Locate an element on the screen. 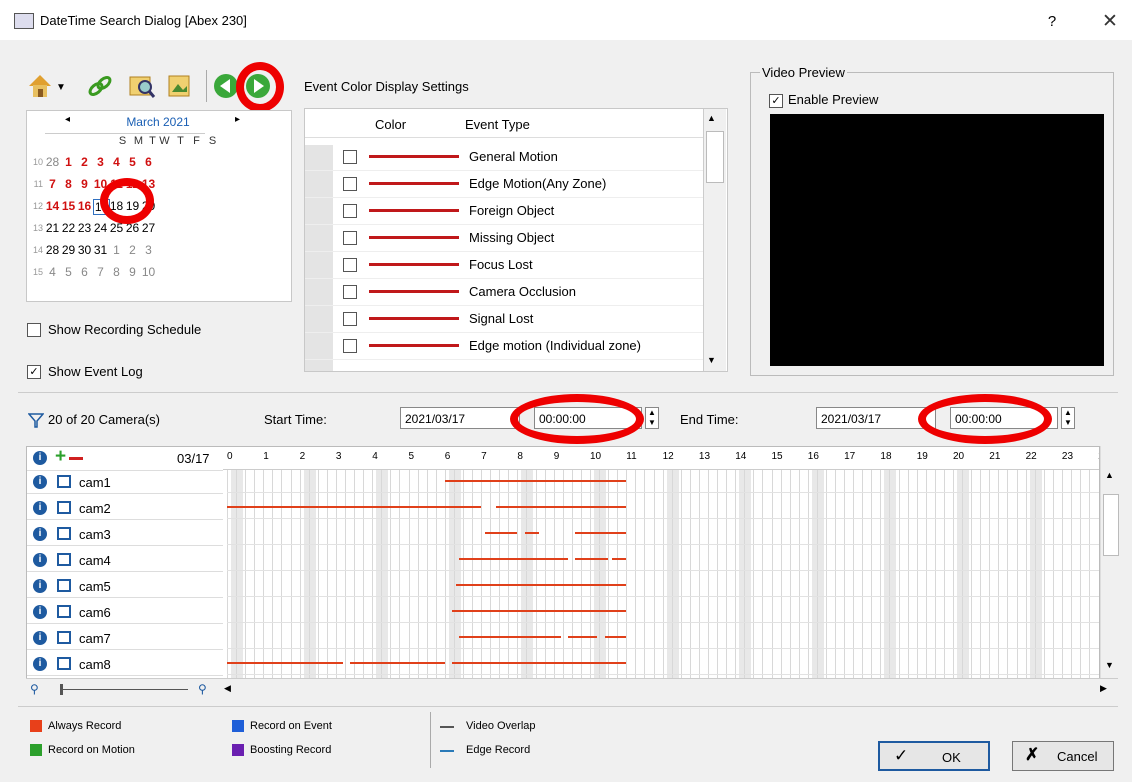 The height and width of the screenshot is (782, 1132). table-row: Edge motion (Individual zone) is located at coordinates (504, 346).